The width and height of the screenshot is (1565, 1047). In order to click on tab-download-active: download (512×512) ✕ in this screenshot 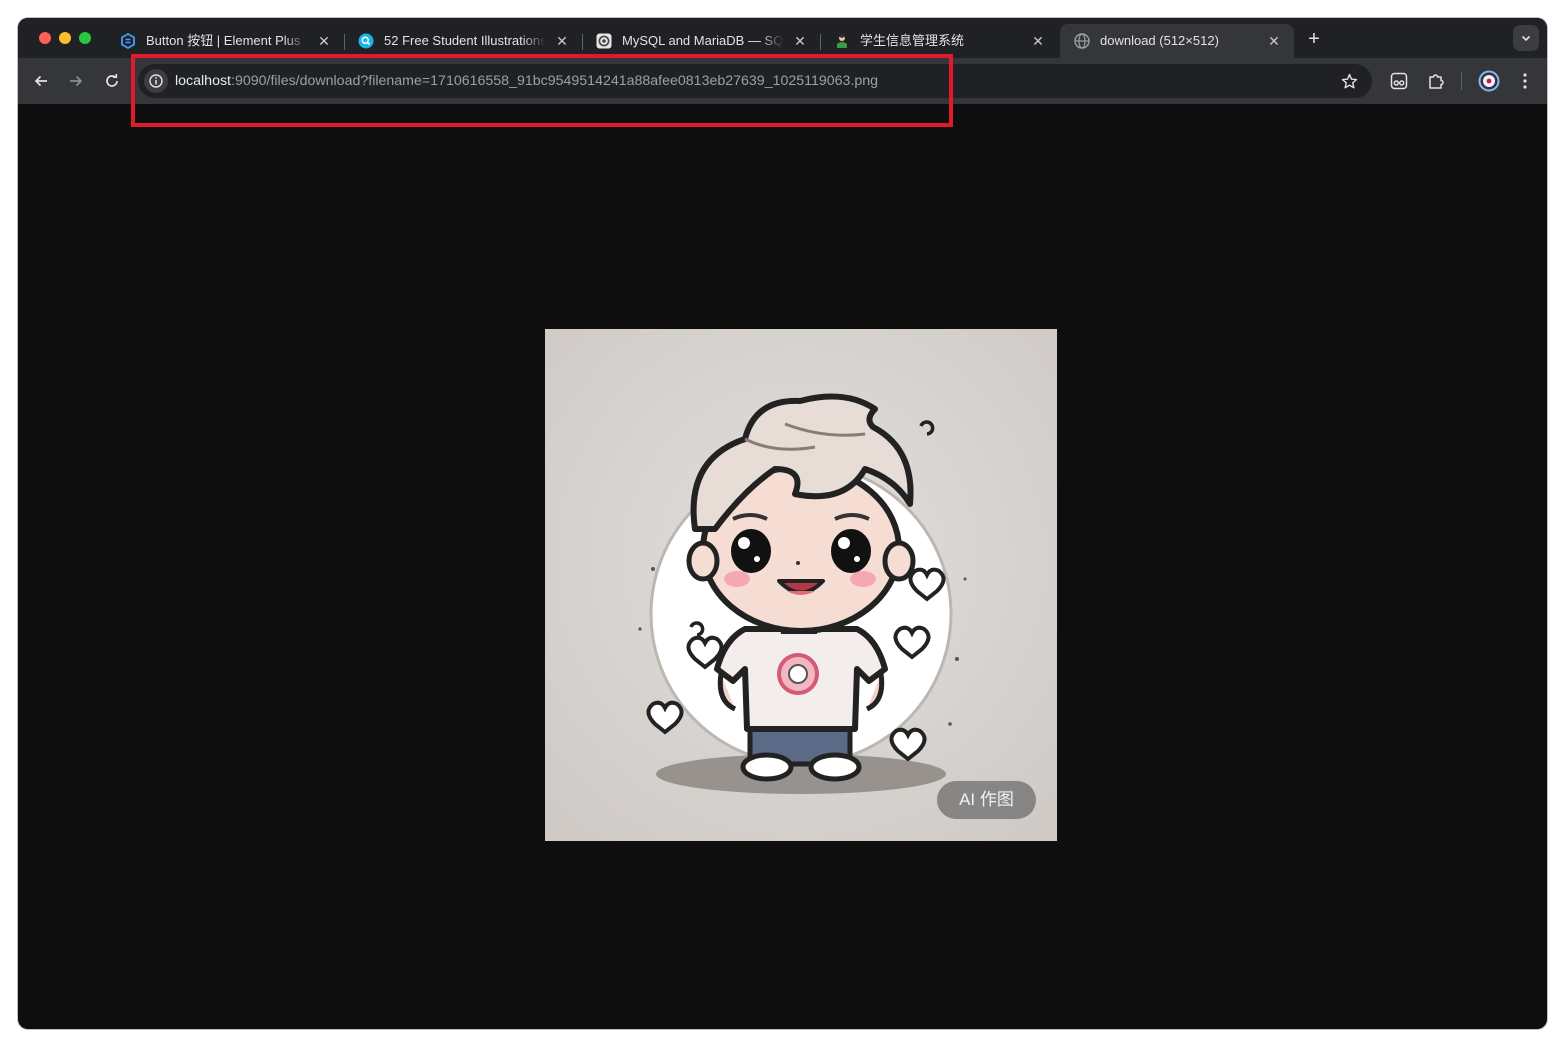, I will do `click(1177, 41)`.